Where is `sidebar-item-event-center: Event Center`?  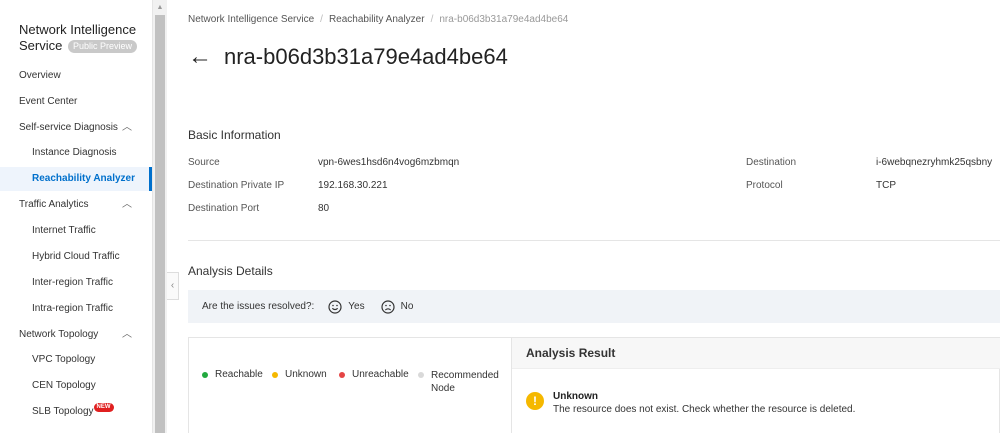 sidebar-item-event-center: Event Center is located at coordinates (76, 102).